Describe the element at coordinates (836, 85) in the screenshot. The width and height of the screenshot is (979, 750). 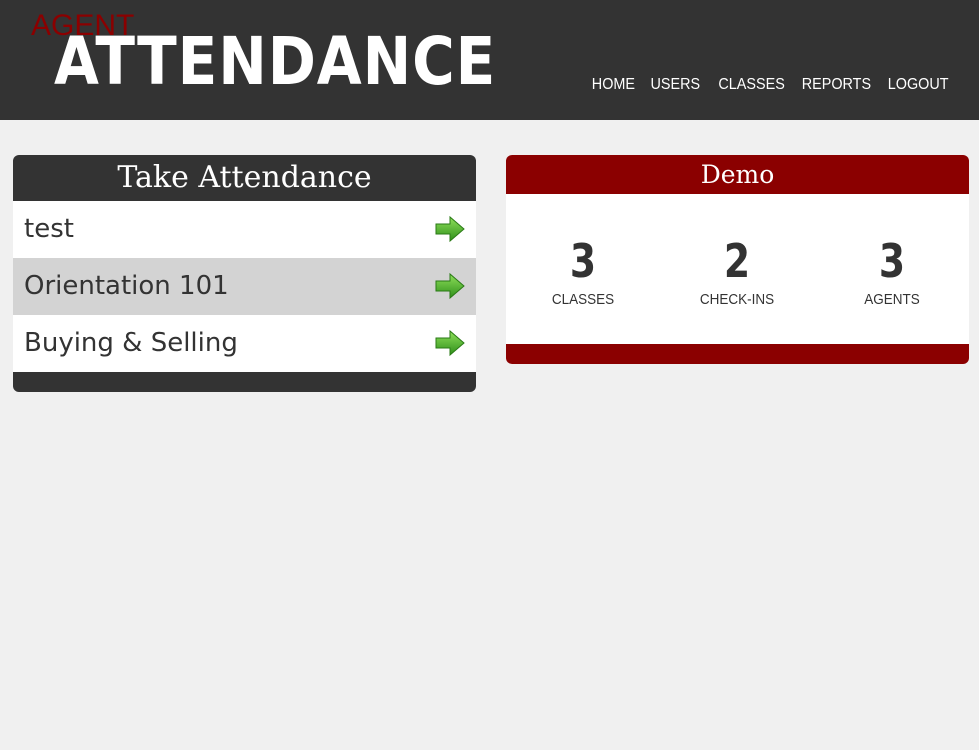
I see `nav-reports-link: REPORTS` at that location.